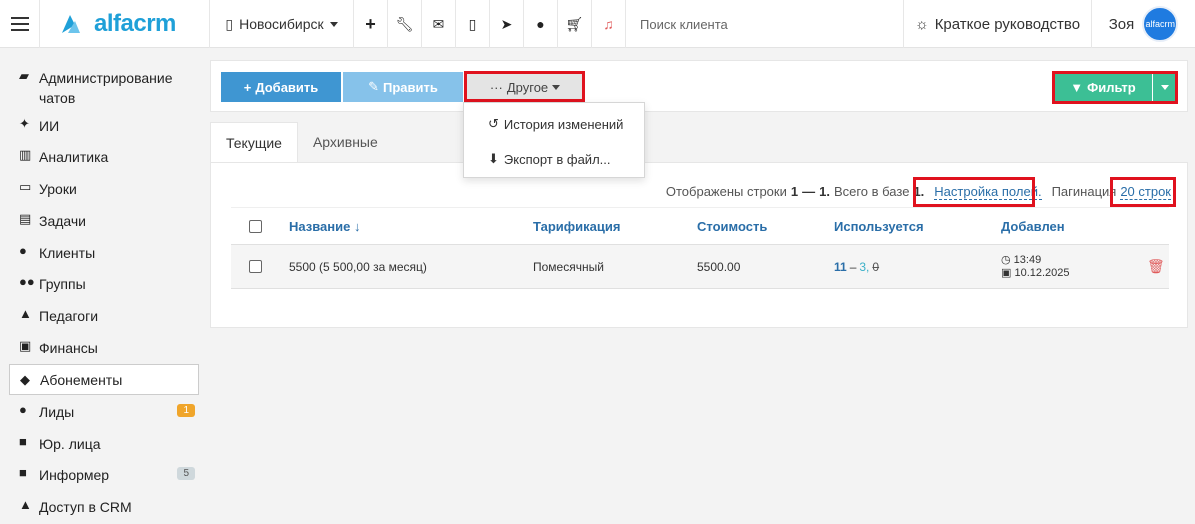  What do you see at coordinates (104, 126) in the screenshot?
I see `sidebar-item-ai: ✦ ИИ` at bounding box center [104, 126].